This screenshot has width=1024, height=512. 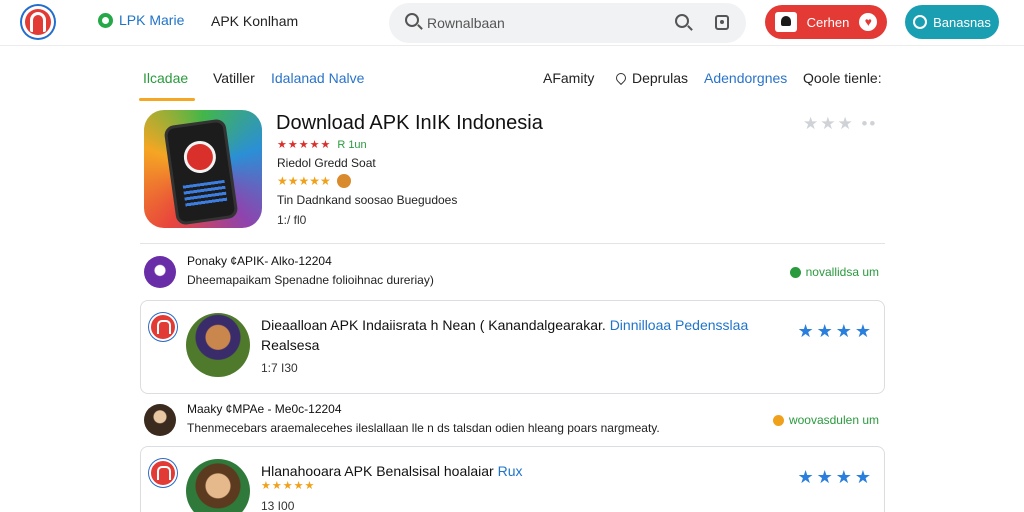 I want to click on app-title: Download APK InIK Indonesia, so click(x=409, y=123).